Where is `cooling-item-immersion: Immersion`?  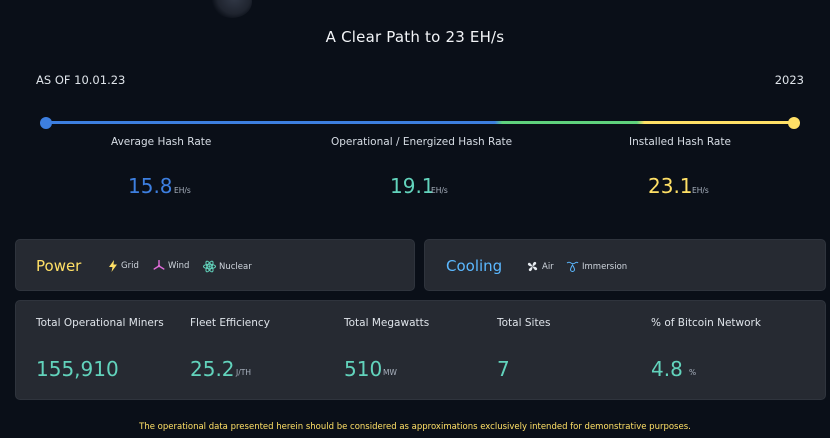
cooling-item-immersion: Immersion is located at coordinates (596, 266).